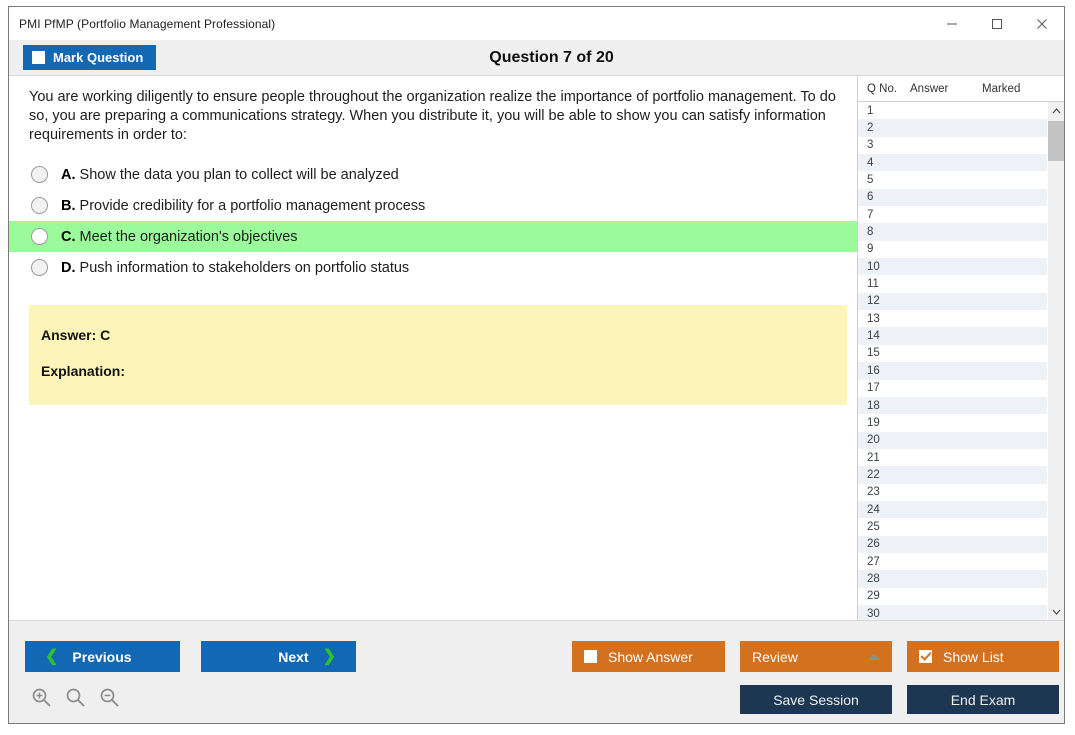 Image resolution: width=1075 pixels, height=735 pixels. I want to click on maximize-icon, so click(996, 23).